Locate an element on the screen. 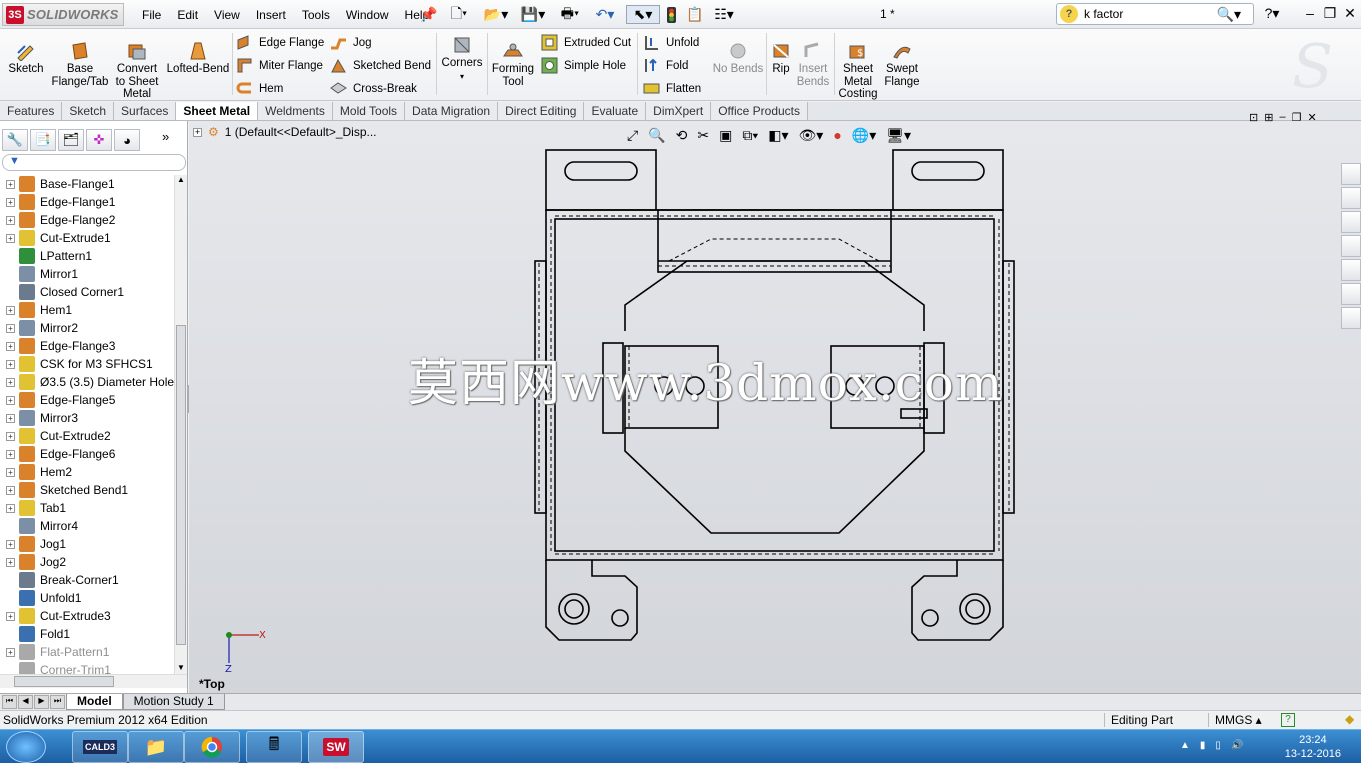 Image resolution: width=1361 pixels, height=763 pixels. menu-insert: Insert is located at coordinates (271, 15).